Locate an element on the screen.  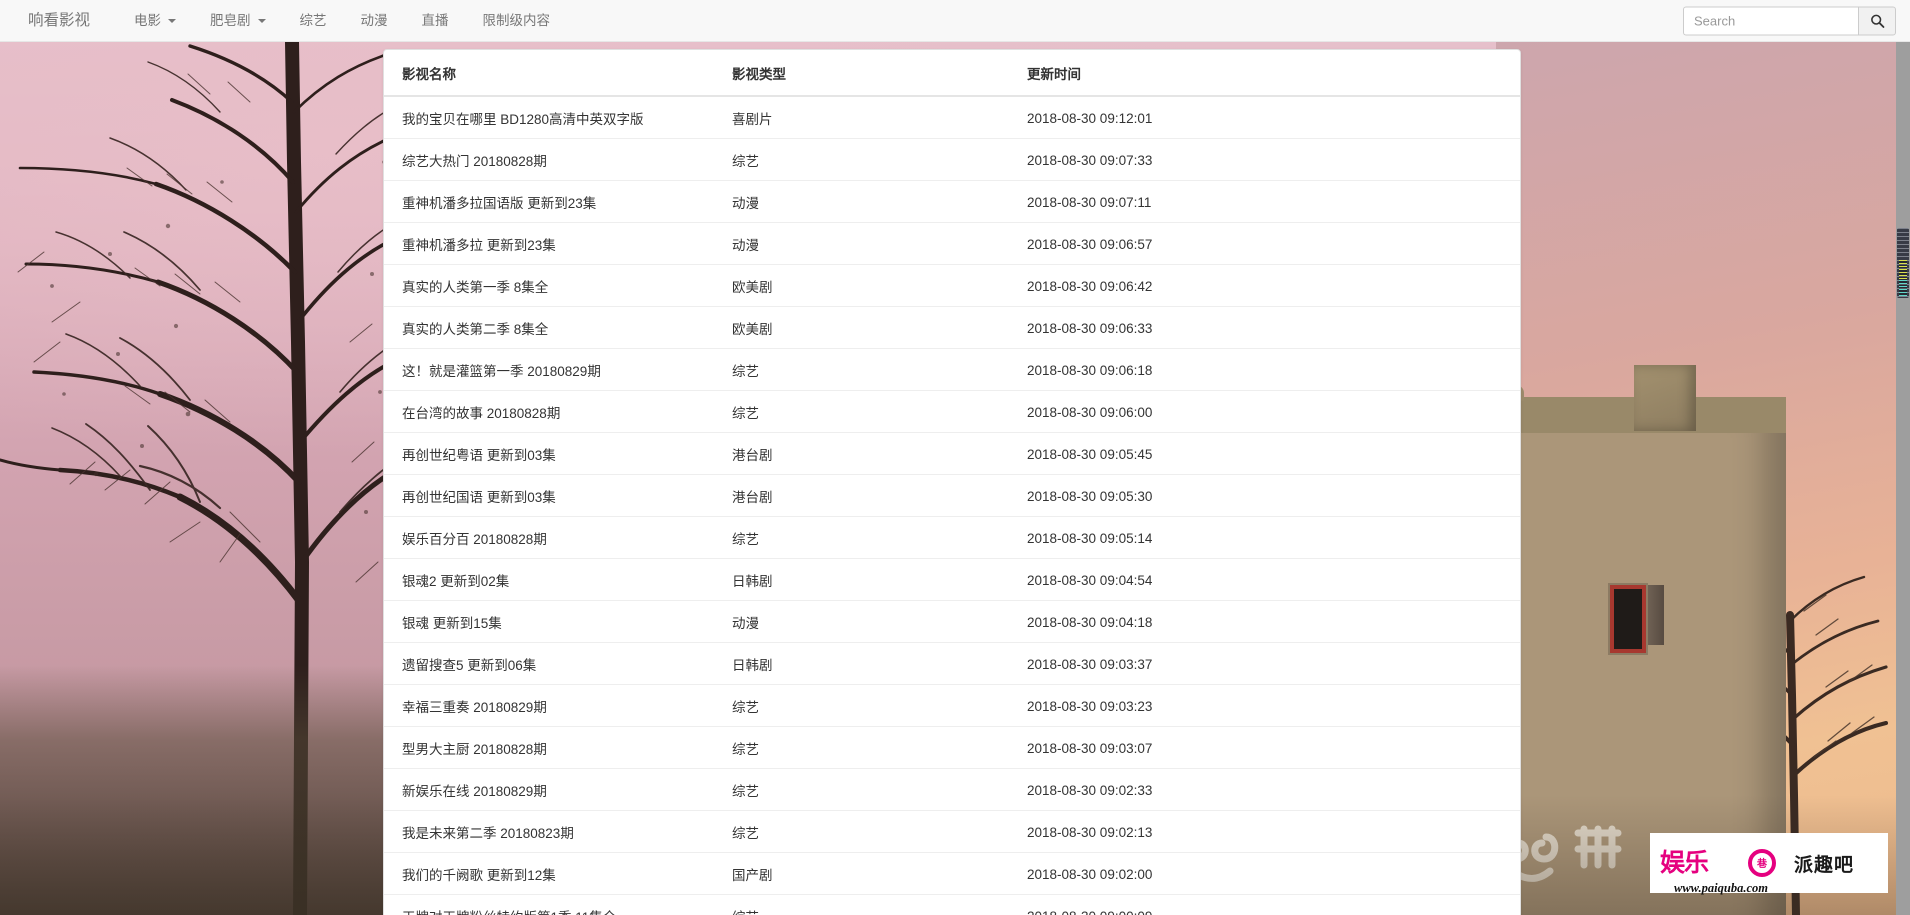
table-row: 真实的人类第二季 8集全 欧美剧 2018-08-30 09:06:33 is located at coordinates (952, 327).